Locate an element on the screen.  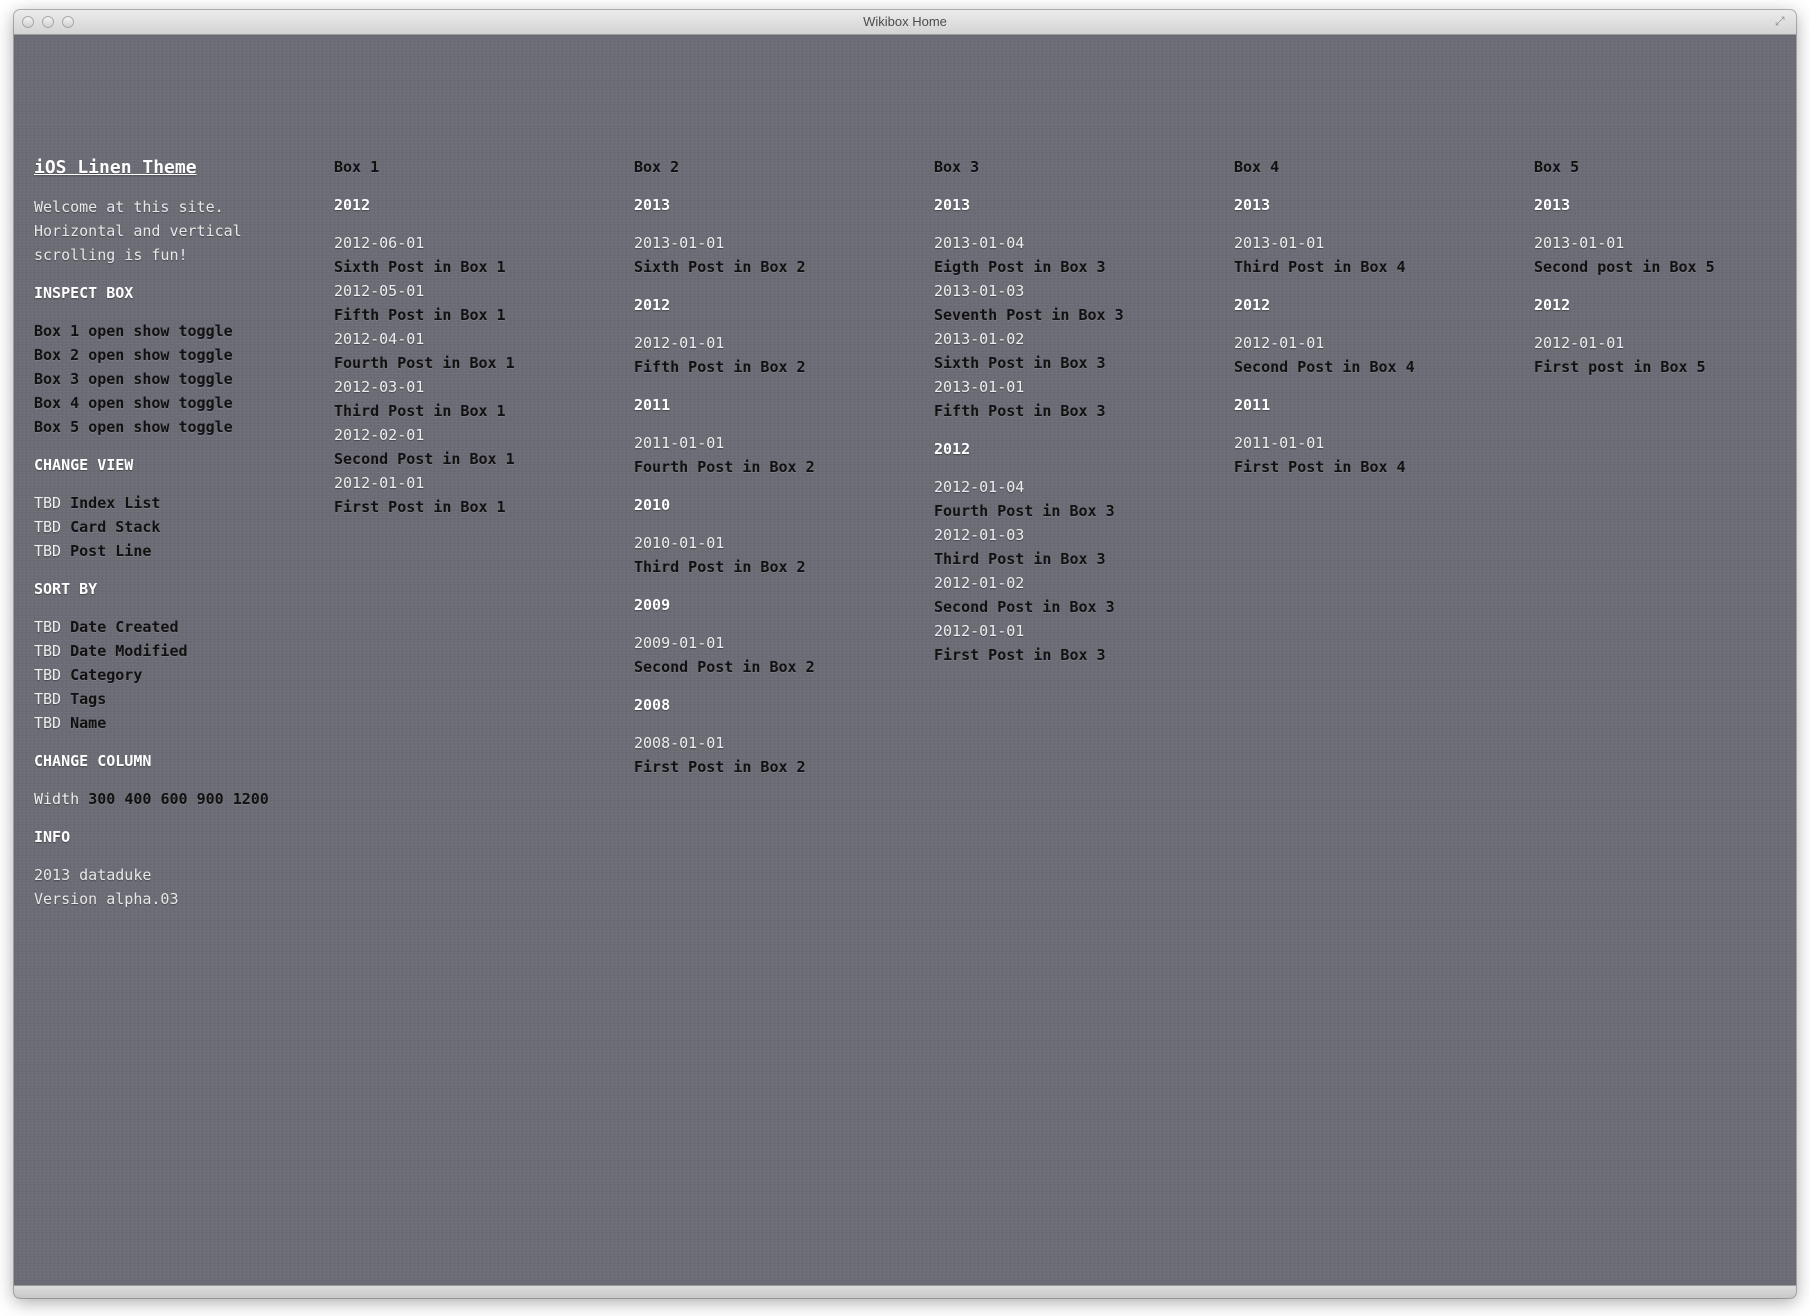
box-title: Box 3 is located at coordinates (1074, 167).